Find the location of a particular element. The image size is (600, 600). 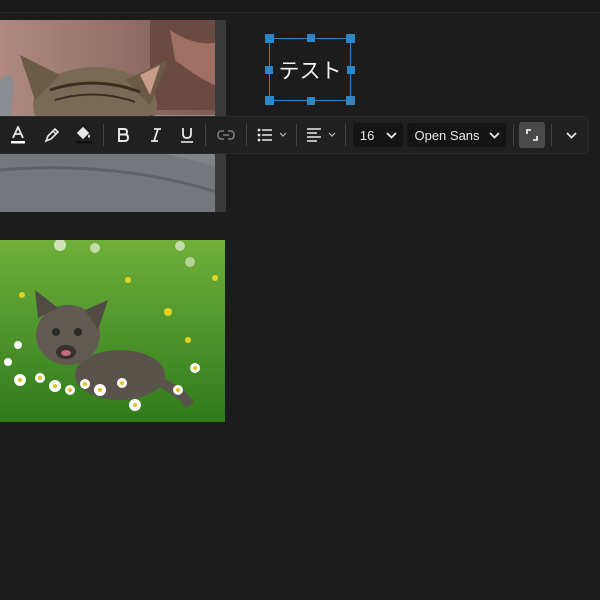

expand-icon is located at coordinates (532, 135).